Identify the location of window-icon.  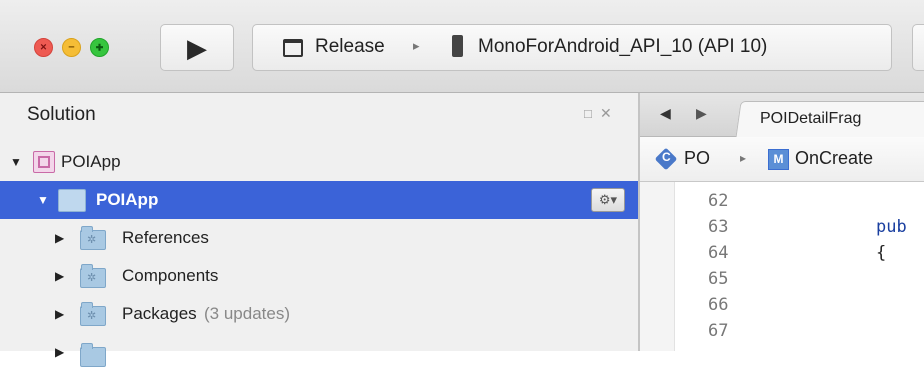
(293, 48).